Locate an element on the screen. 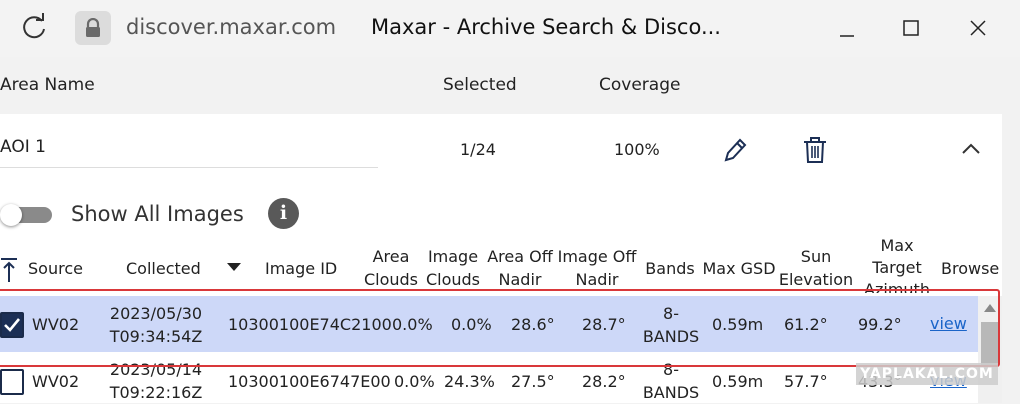 The width and height of the screenshot is (1020, 404). show-all-images-toggle is located at coordinates (26, 215).